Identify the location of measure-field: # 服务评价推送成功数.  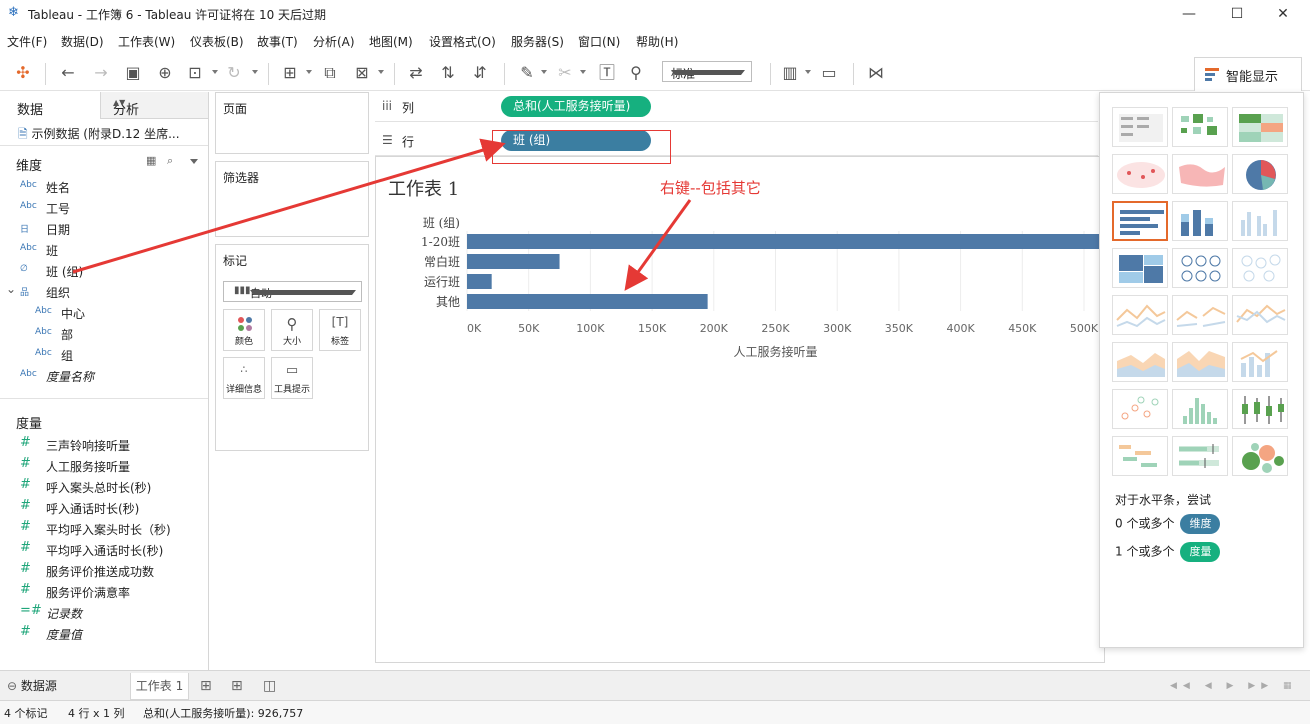
(104, 570).